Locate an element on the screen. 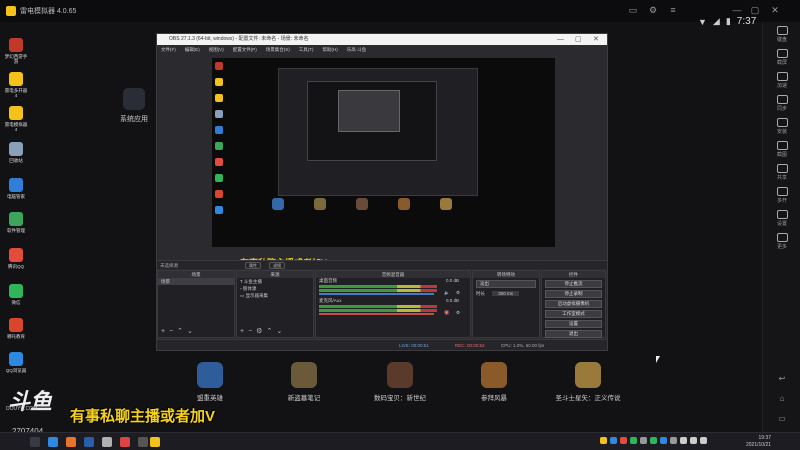 This screenshot has height=450, width=800. stop-streaming-button: 停止推流 is located at coordinates (573, 284).